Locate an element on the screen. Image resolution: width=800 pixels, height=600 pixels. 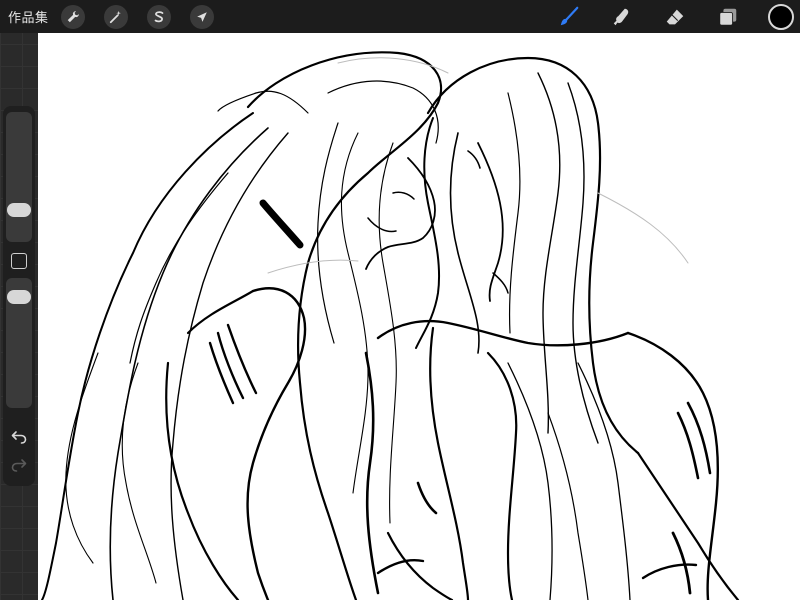
eraser-button is located at coordinates (675, 17).